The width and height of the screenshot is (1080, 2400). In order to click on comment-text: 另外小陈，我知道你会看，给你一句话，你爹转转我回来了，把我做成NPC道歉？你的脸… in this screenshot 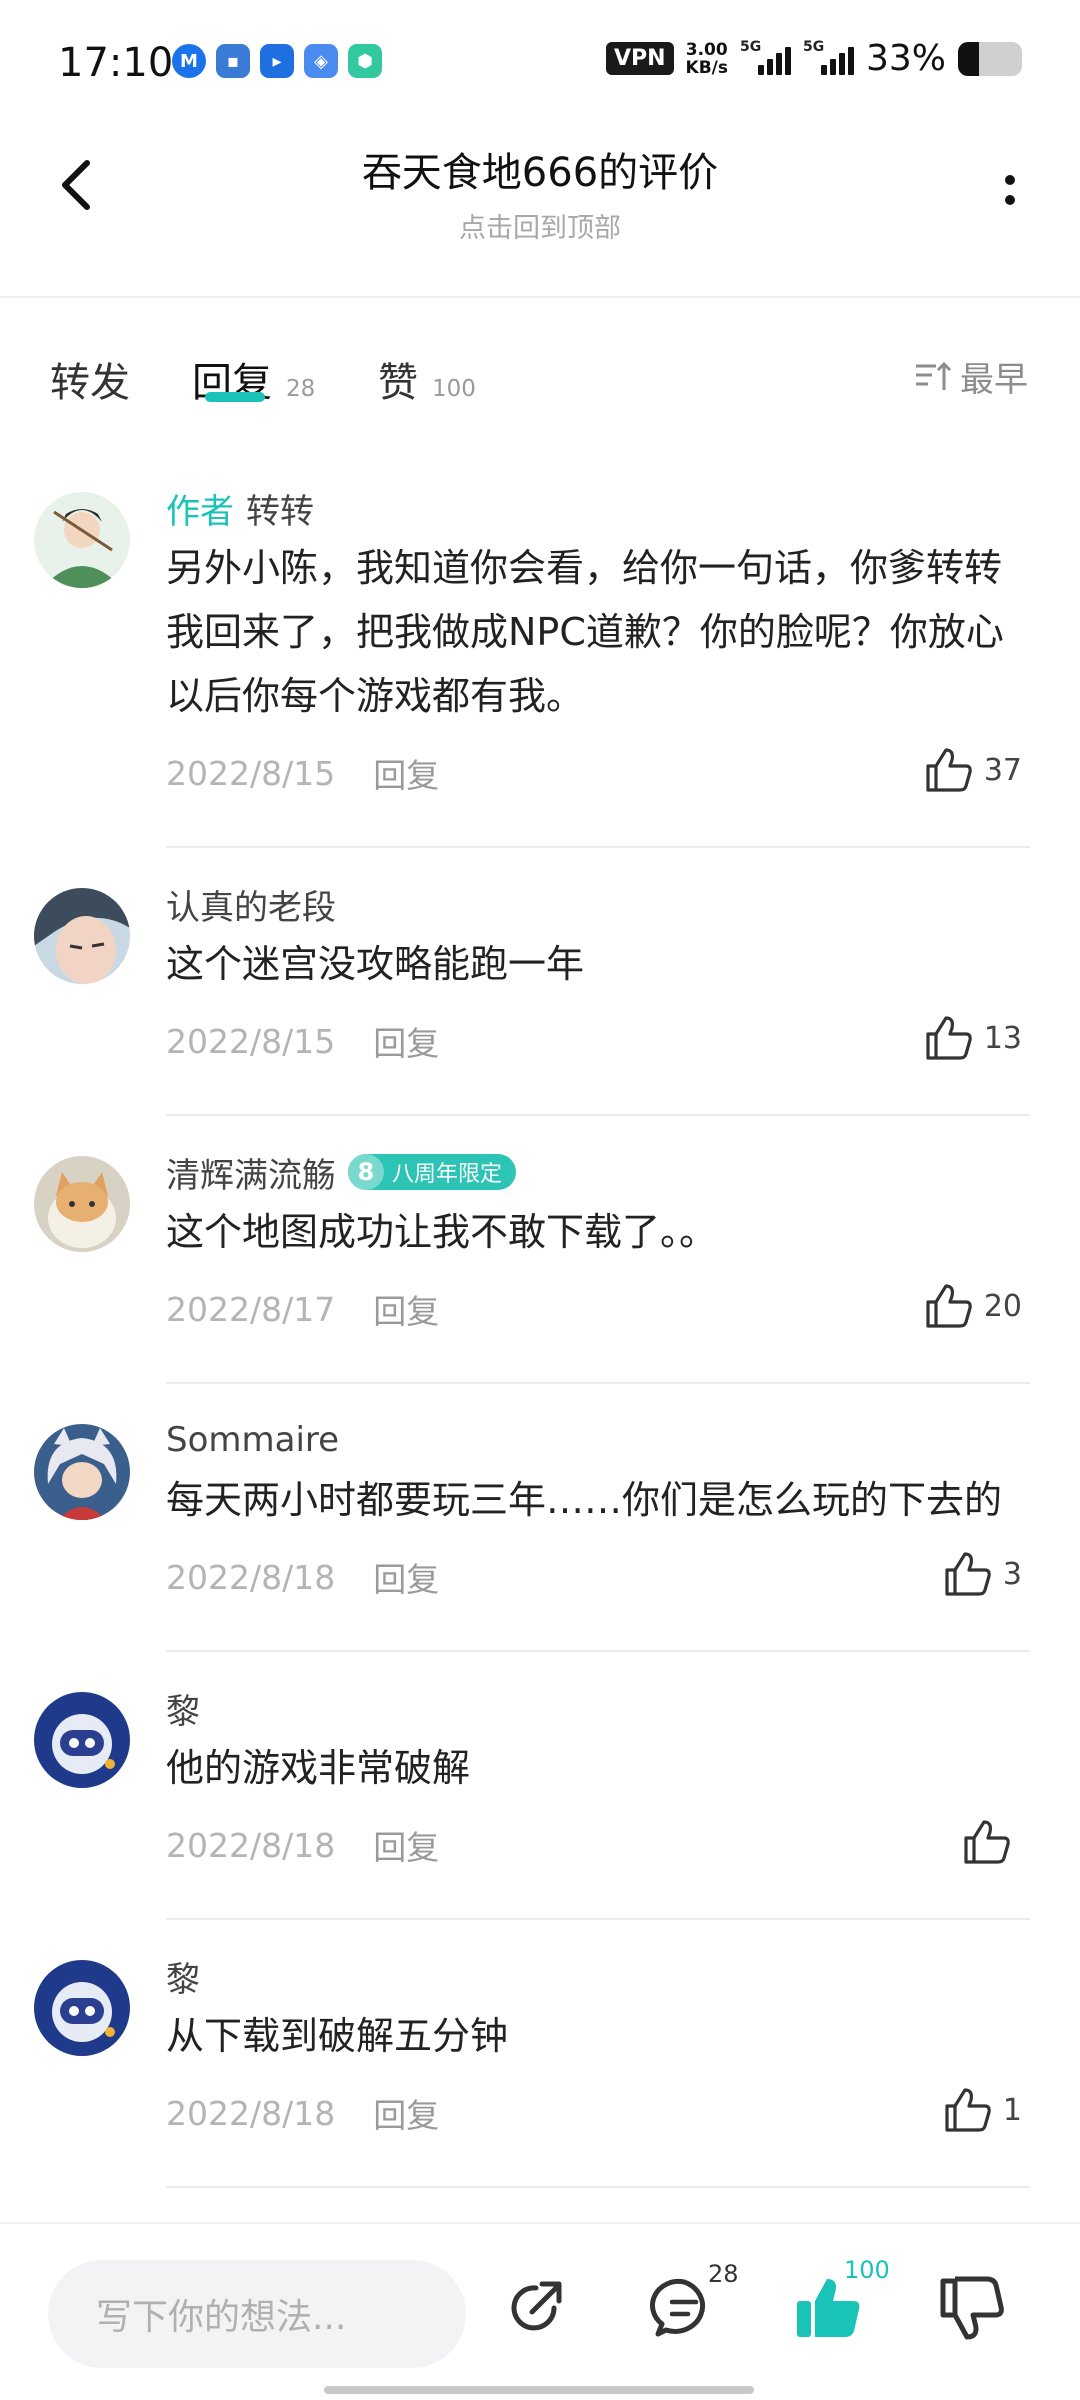, I will do `click(585, 632)`.